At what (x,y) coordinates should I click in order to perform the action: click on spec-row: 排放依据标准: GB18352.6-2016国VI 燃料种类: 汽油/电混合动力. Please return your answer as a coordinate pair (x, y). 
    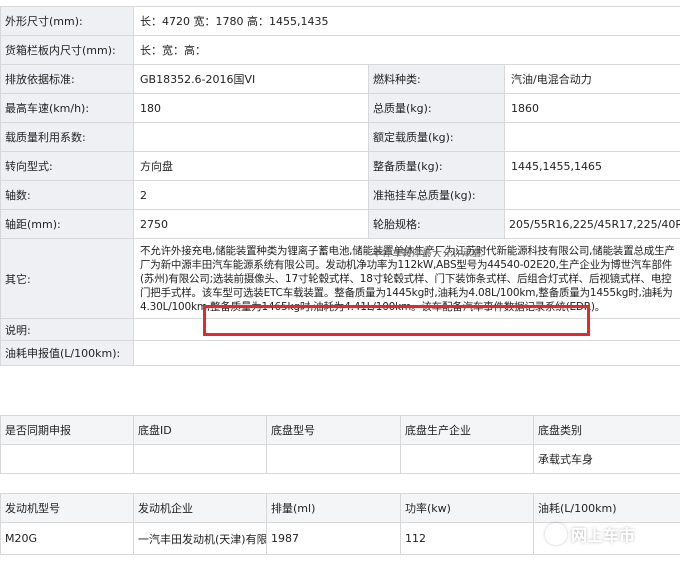
    Looking at the image, I should click on (340, 79).